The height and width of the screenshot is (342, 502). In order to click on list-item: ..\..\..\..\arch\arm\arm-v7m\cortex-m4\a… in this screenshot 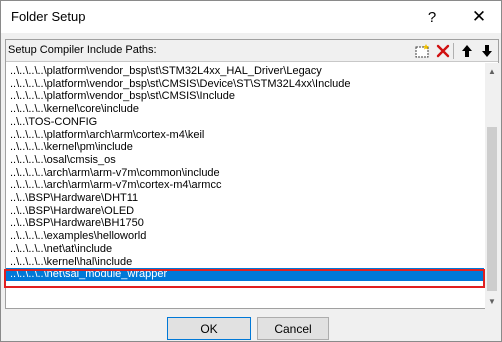, I will do `click(245, 185)`.